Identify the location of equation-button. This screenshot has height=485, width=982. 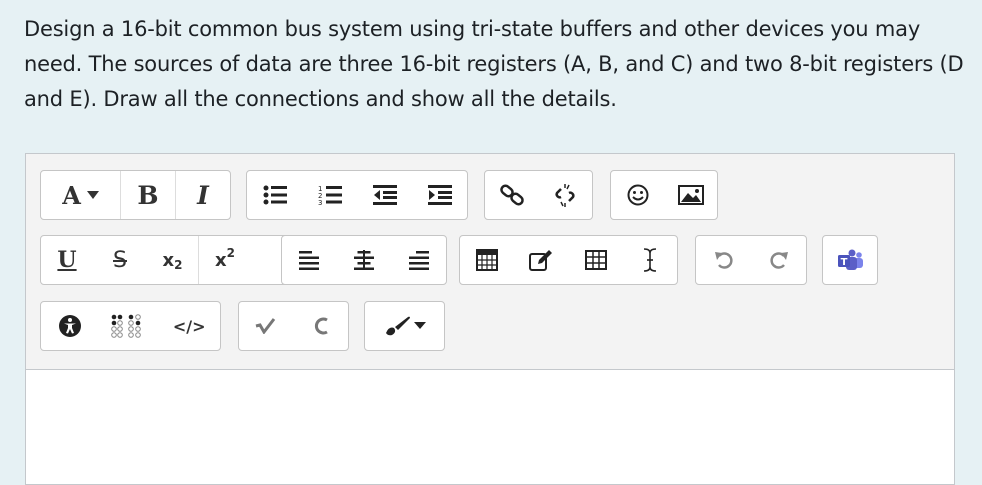
(266, 326).